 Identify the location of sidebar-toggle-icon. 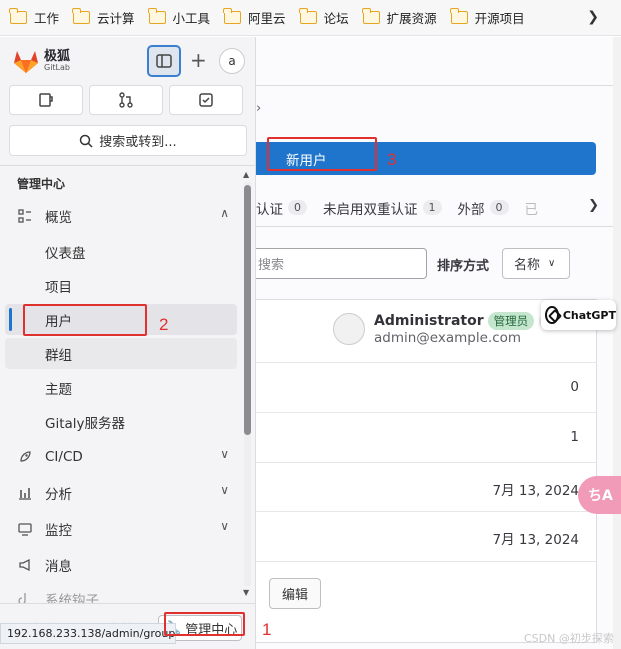
(164, 61).